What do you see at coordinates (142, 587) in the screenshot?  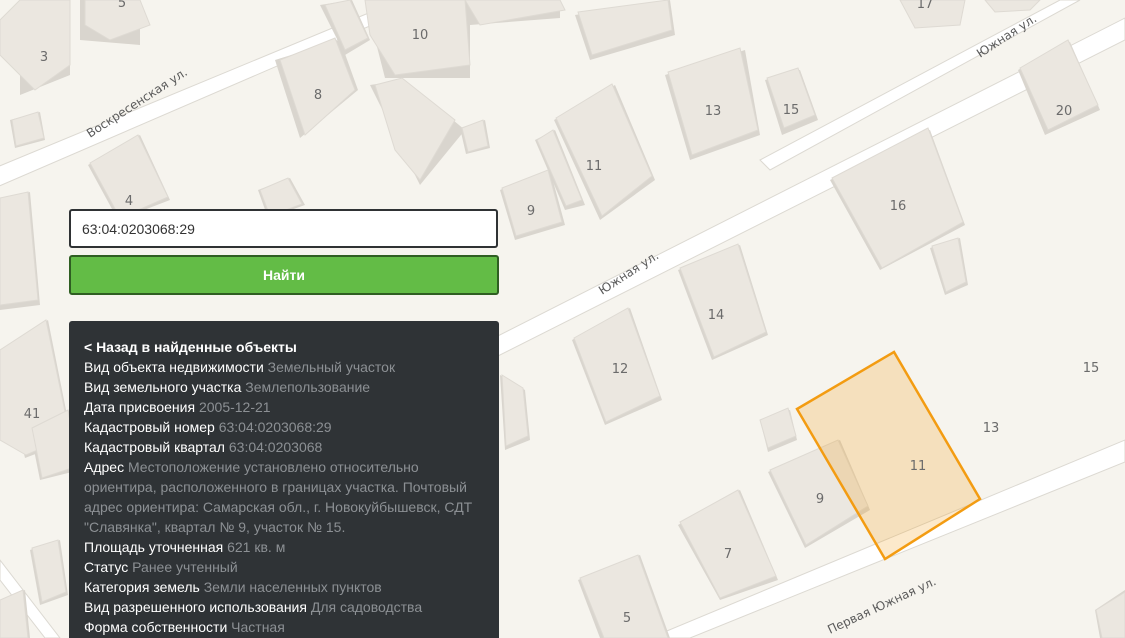 I see `info-key: Категория земель` at bounding box center [142, 587].